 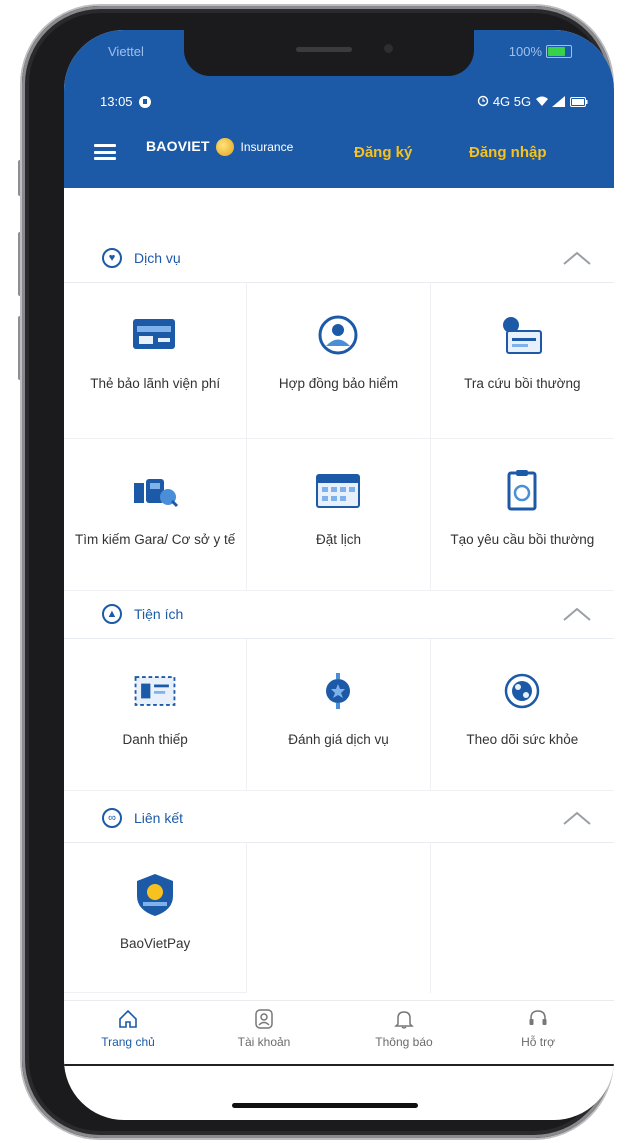 I want to click on rating-icon, so click(x=338, y=691).